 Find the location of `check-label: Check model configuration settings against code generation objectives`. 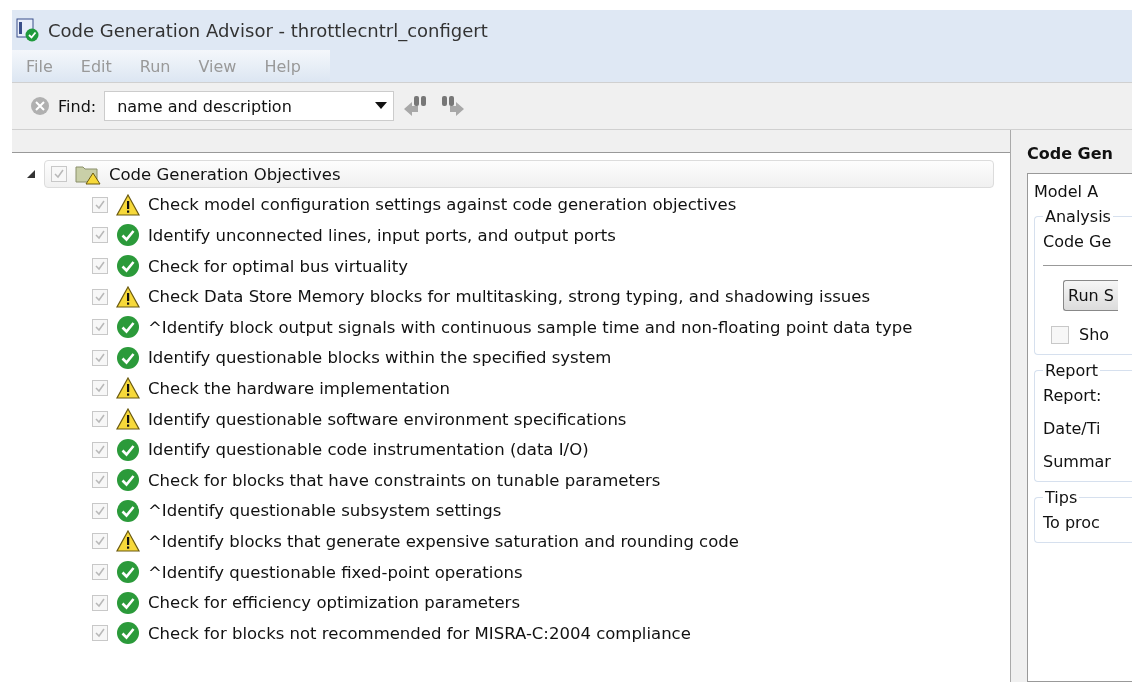

check-label: Check model configuration settings against code generation objectives is located at coordinates (442, 205).